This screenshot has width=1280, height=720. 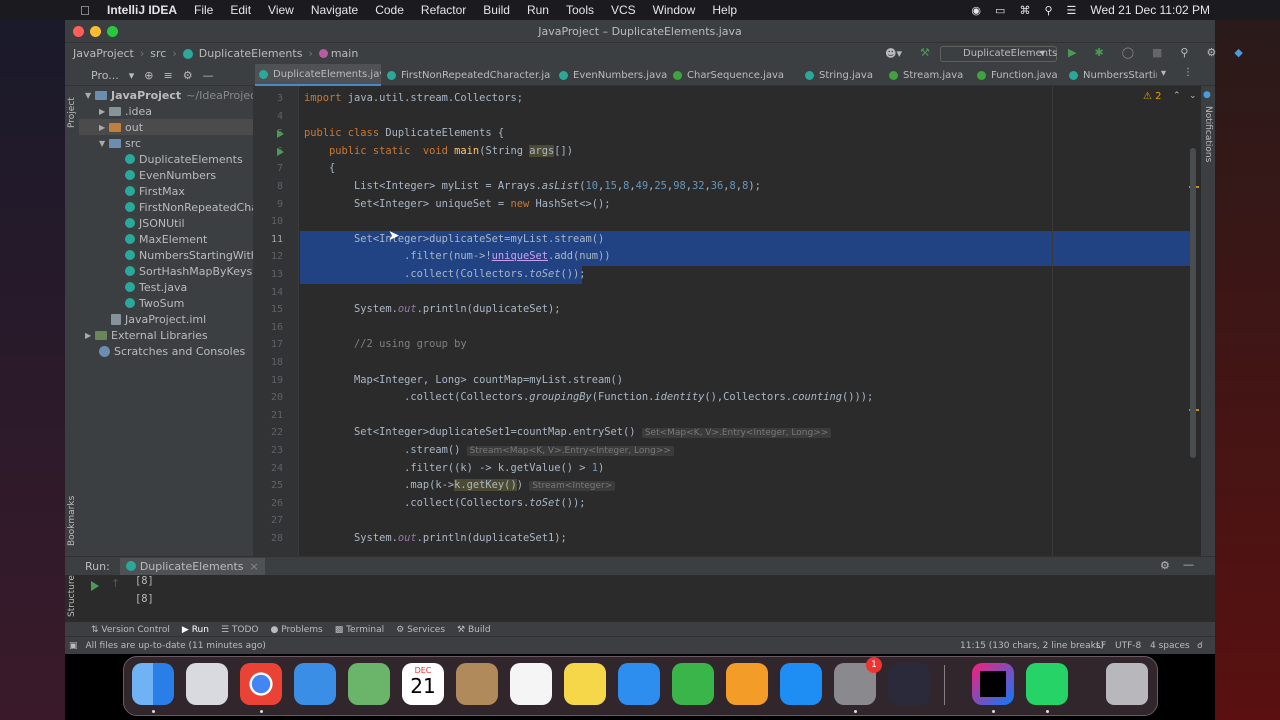 What do you see at coordinates (189, 255) in the screenshot?
I see `tree-item-file: NumbersStartingWith` at bounding box center [189, 255].